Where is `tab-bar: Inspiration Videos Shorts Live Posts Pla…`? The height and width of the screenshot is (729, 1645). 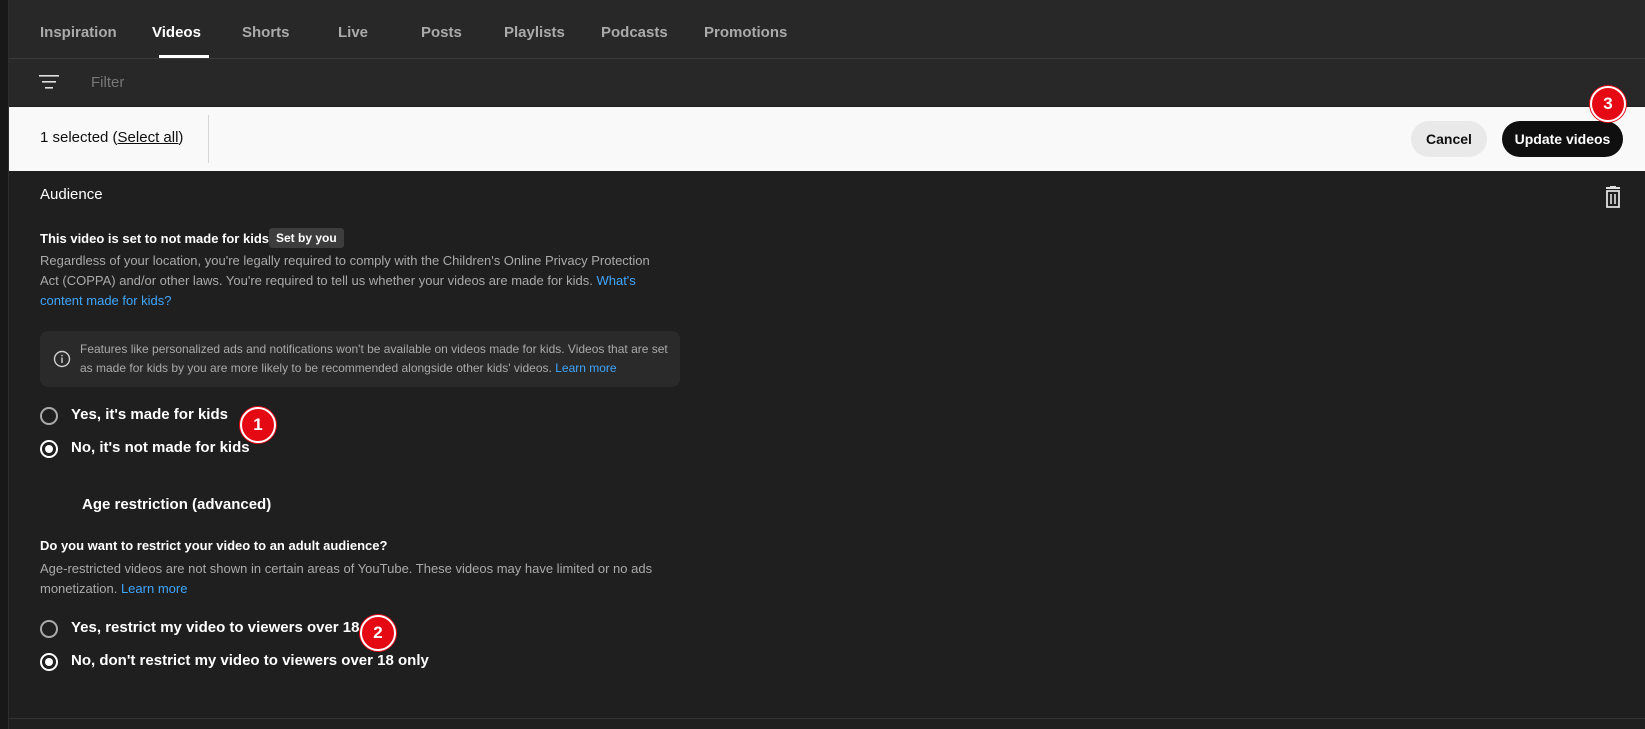 tab-bar: Inspiration Videos Shorts Live Posts Pla… is located at coordinates (827, 29).